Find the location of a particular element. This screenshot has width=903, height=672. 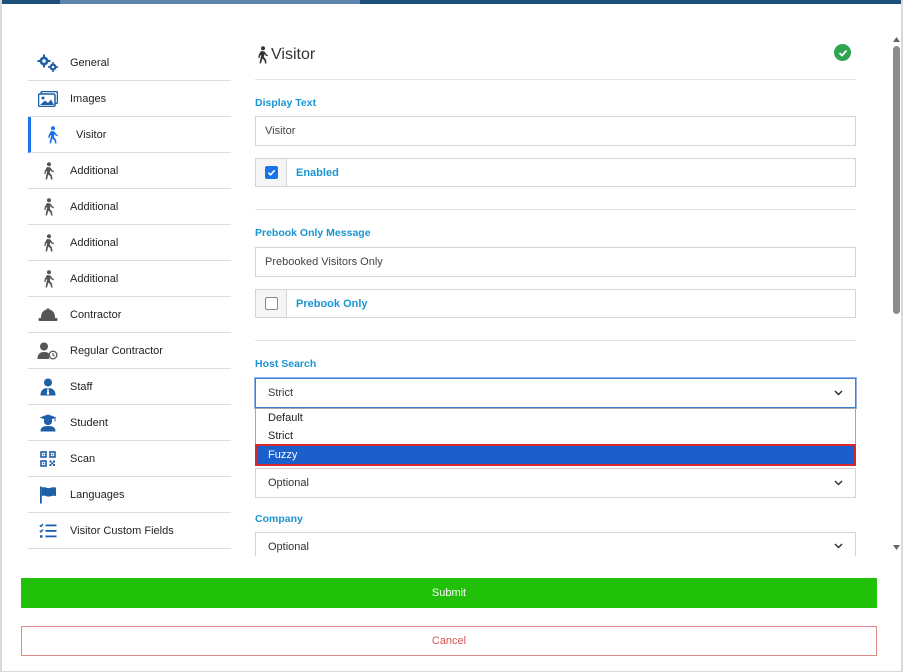

sidebar-item-regular-contractor: Regular Contractor is located at coordinates (129, 351).